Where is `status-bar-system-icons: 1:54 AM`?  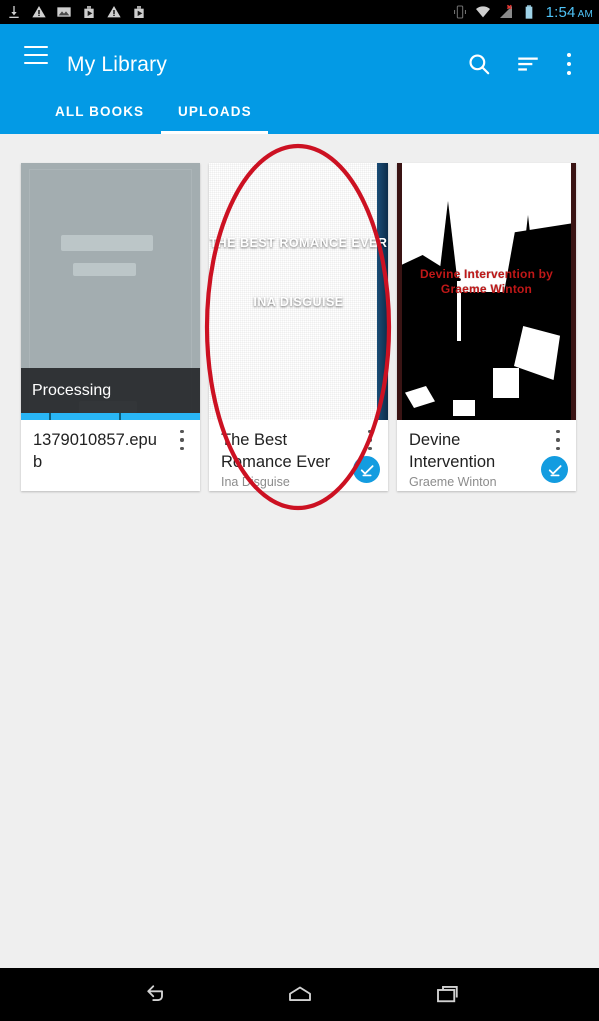 status-bar-system-icons: 1:54 AM is located at coordinates (522, 12).